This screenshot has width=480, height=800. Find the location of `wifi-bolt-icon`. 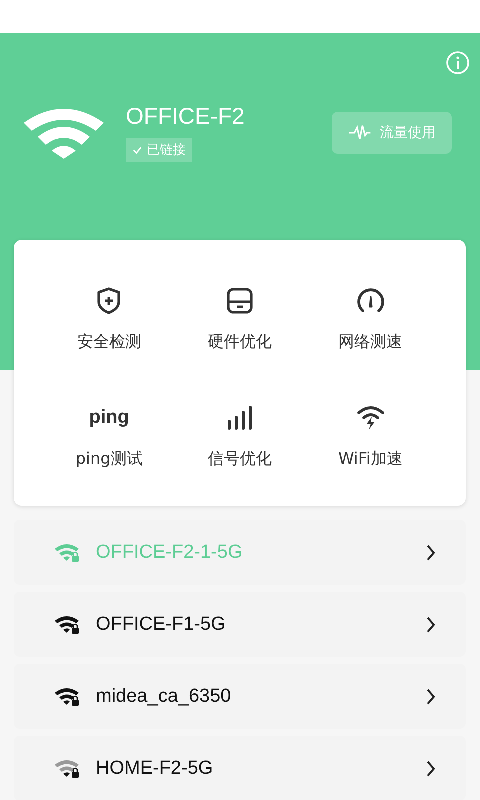

wifi-bolt-icon is located at coordinates (370, 418).